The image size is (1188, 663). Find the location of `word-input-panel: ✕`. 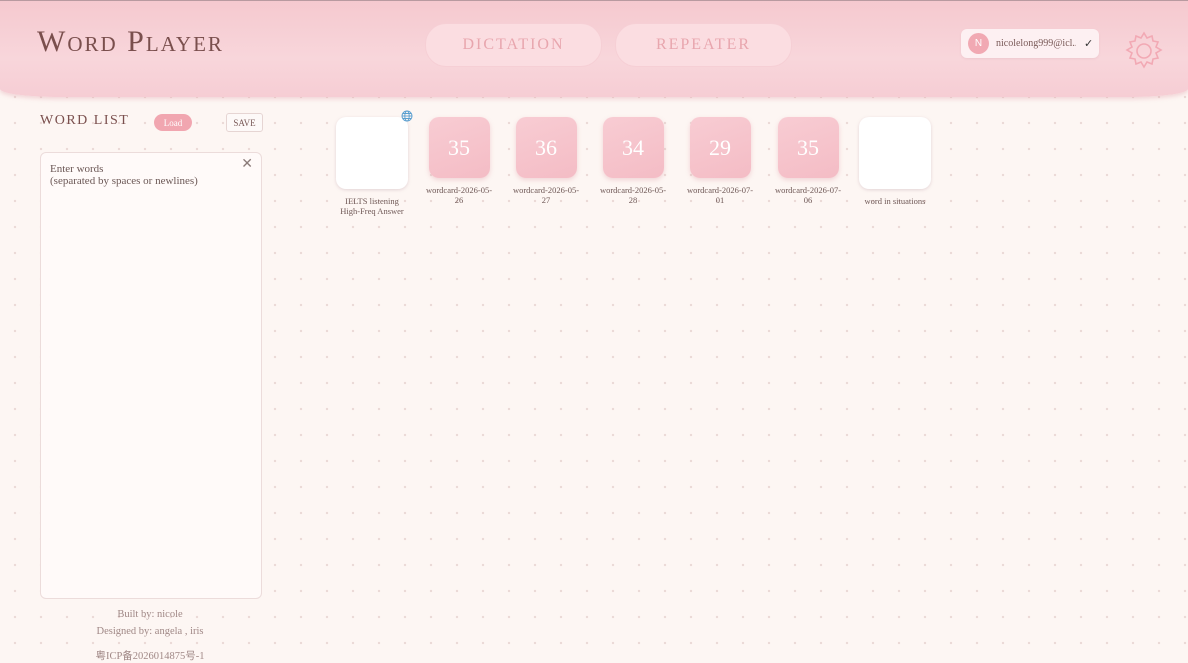

word-input-panel: ✕ is located at coordinates (151, 375).